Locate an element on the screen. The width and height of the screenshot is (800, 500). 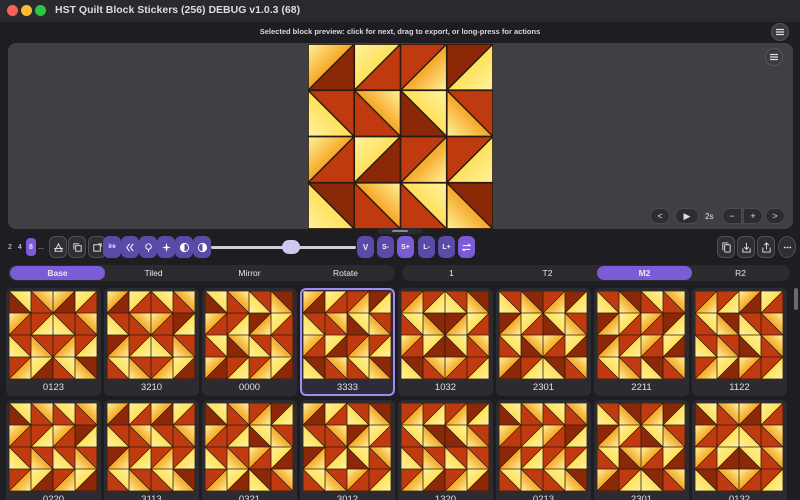
block-code-label: 1122 is located at coordinates (739, 387).